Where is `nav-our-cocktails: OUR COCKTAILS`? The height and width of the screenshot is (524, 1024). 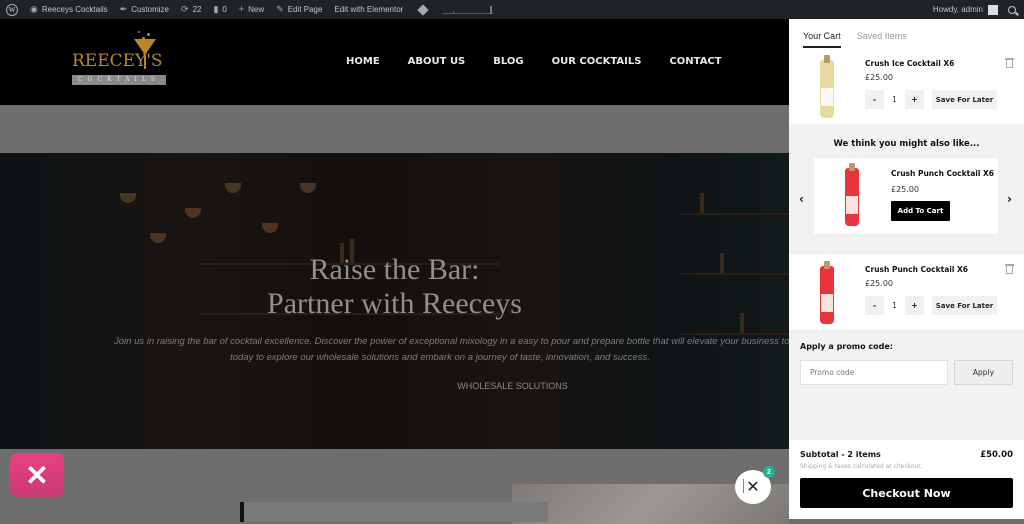
nav-our-cocktails: OUR COCKTAILS is located at coordinates (597, 61).